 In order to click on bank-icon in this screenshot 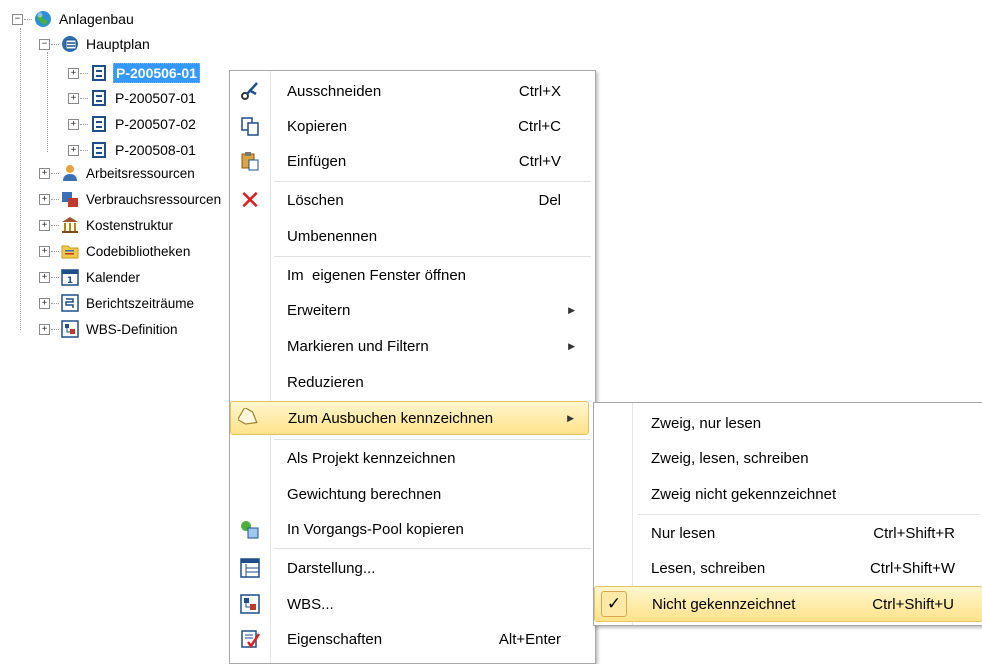, I will do `click(70, 225)`.